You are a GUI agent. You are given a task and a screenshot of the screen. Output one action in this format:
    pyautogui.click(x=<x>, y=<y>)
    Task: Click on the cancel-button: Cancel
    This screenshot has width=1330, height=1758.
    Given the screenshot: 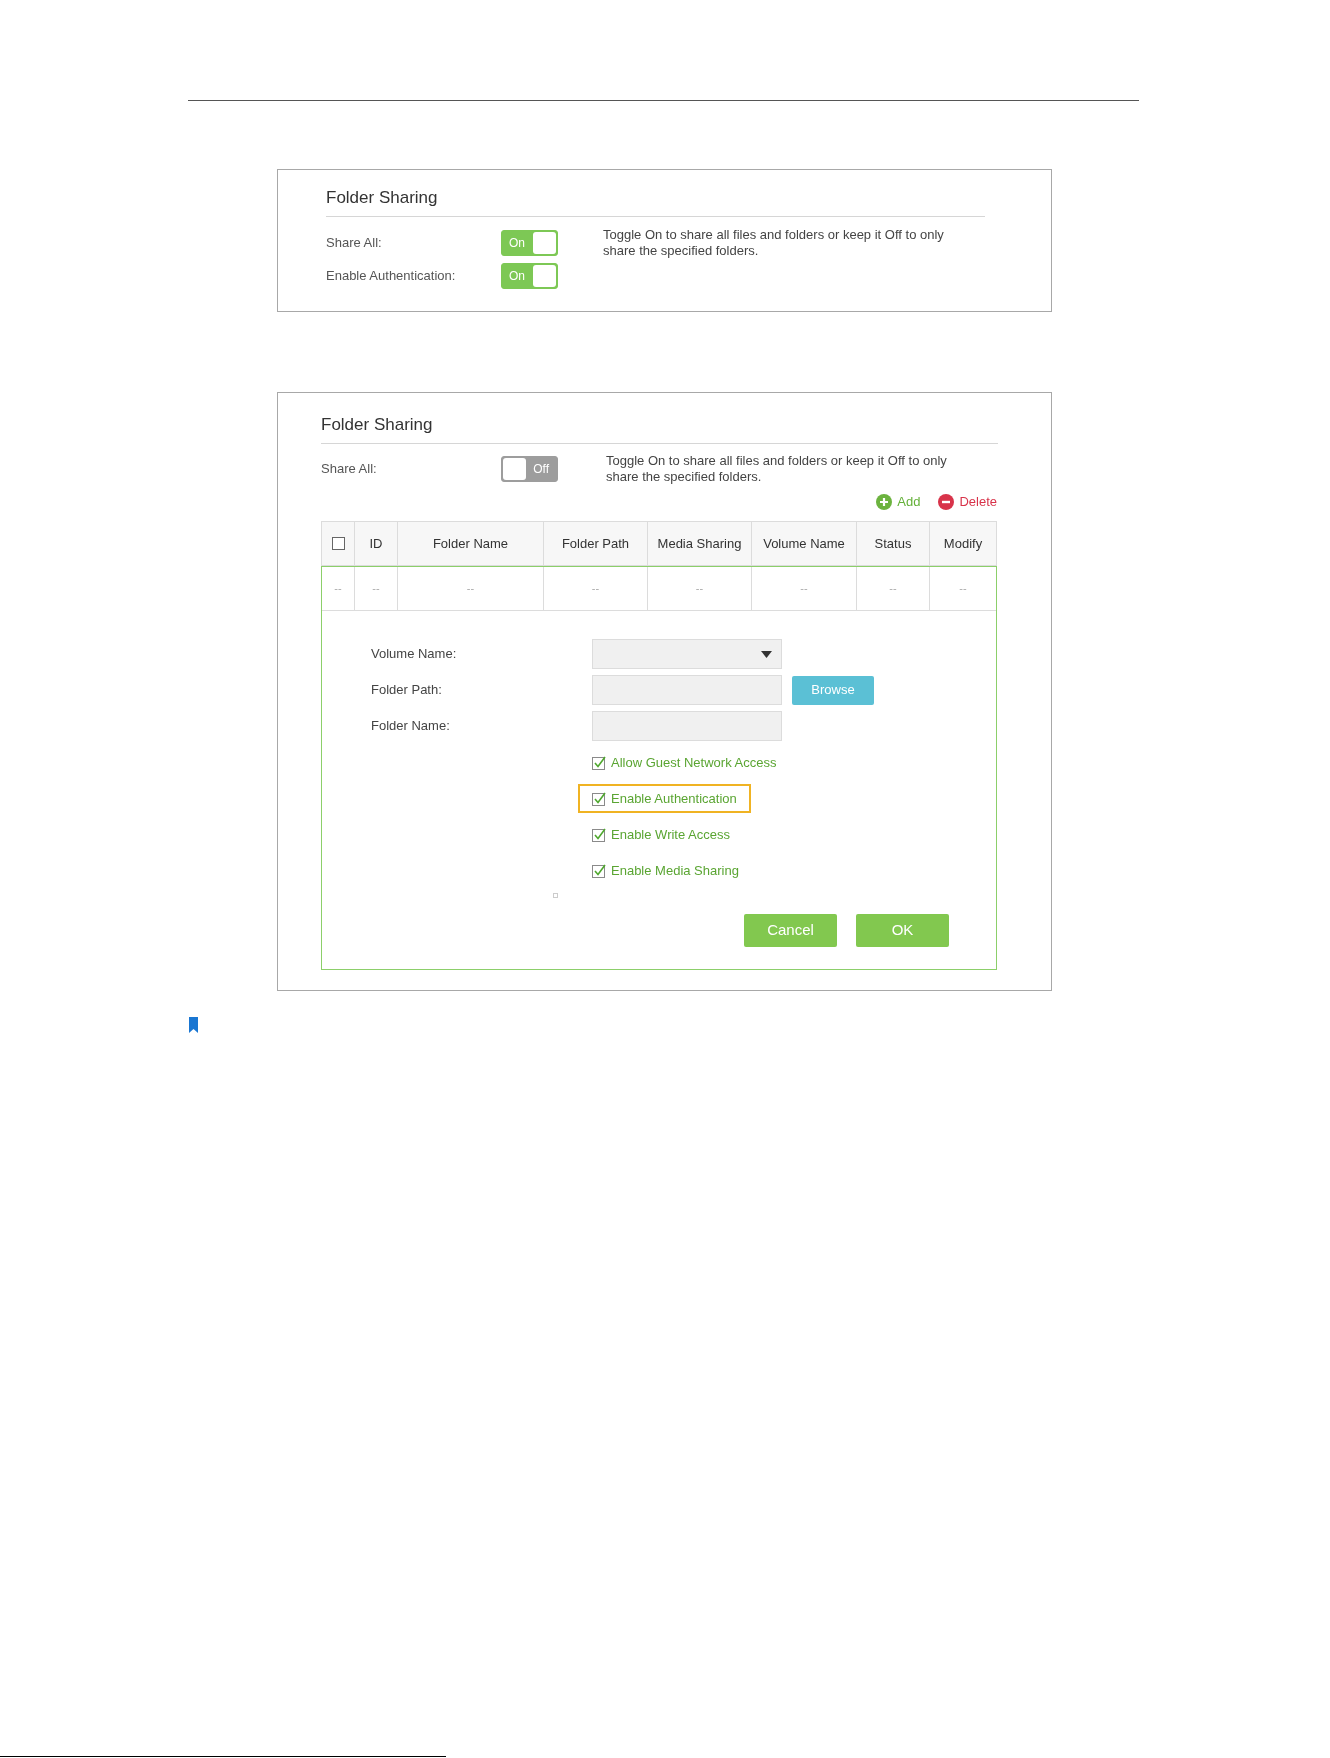 What is the action you would take?
    pyautogui.click(x=790, y=930)
    